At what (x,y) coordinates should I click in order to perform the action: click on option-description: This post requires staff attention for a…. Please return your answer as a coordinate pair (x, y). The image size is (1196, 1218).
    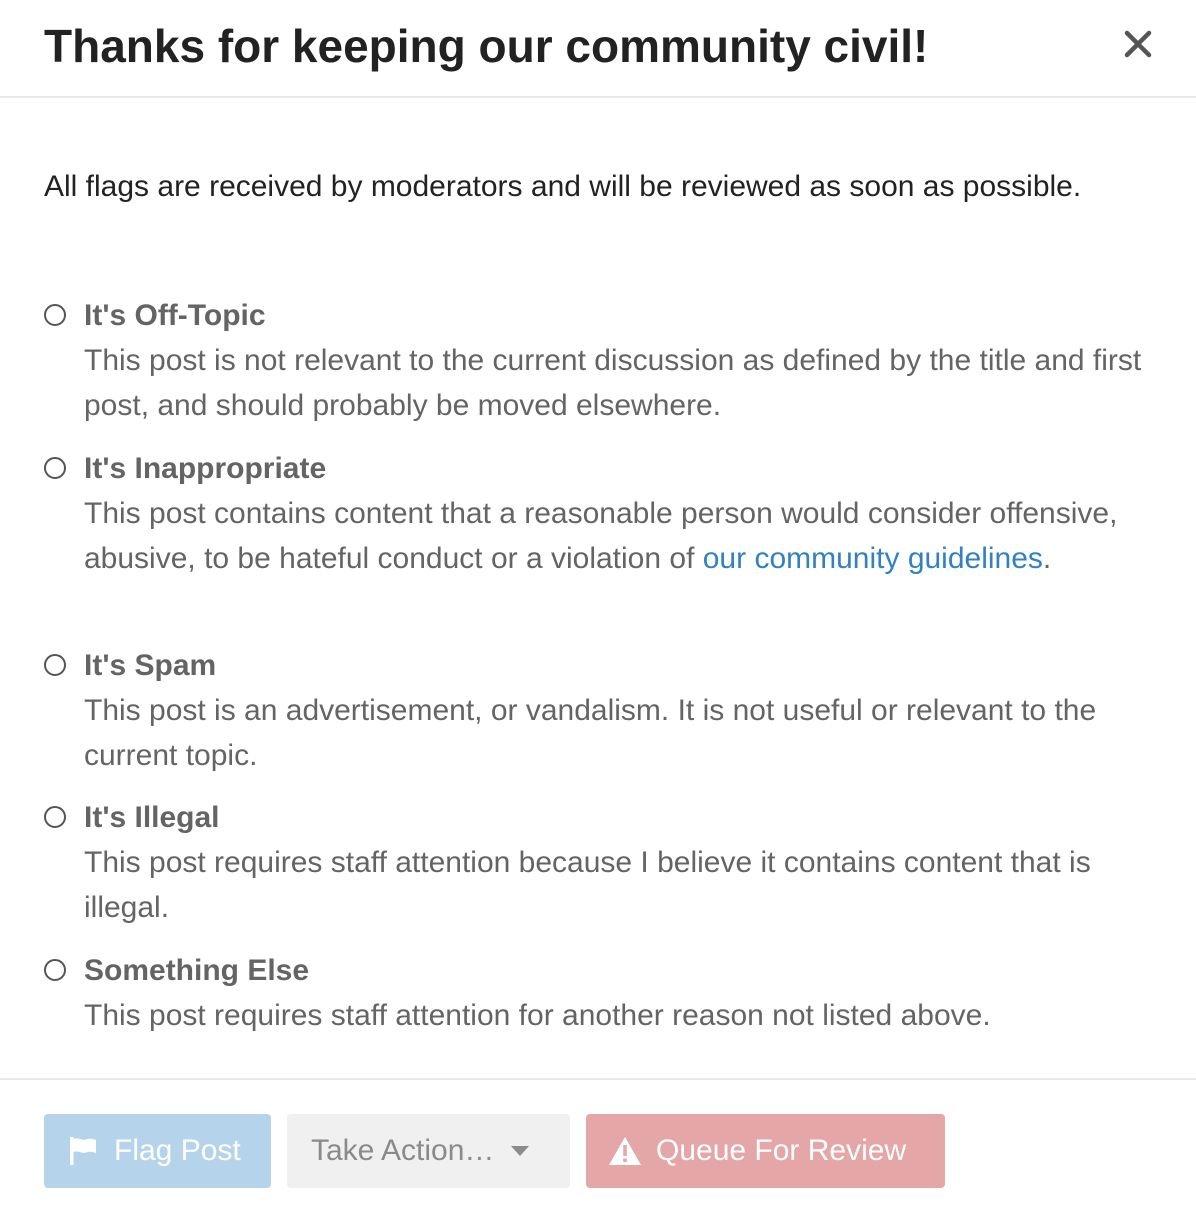
    Looking at the image, I should click on (537, 1015).